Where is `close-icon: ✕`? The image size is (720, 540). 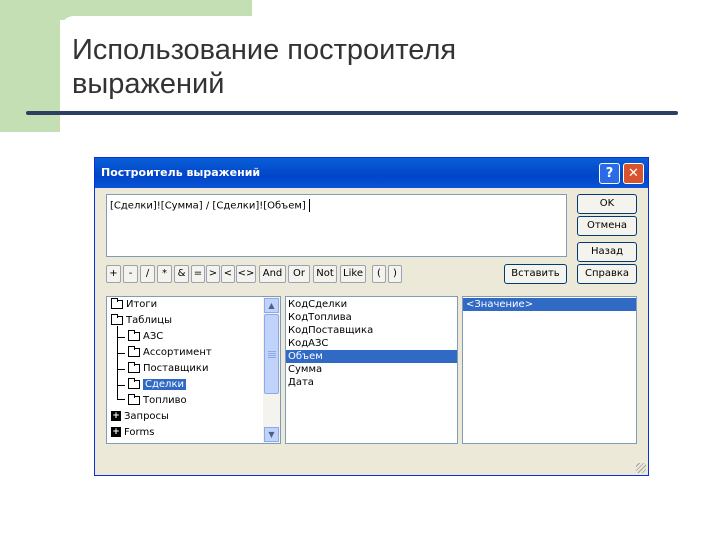 close-icon: ✕ is located at coordinates (633, 173).